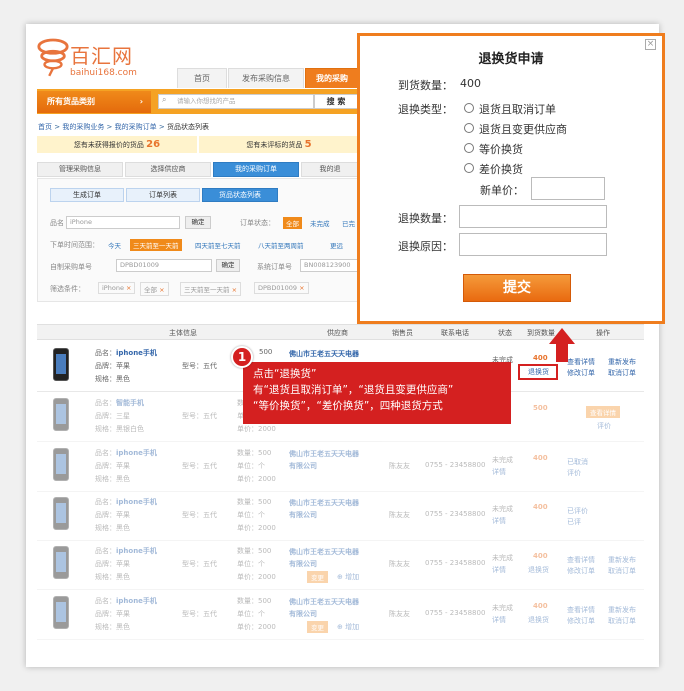  What do you see at coordinates (163, 195) in the screenshot?
I see `subtab-order-list: 订单列表` at bounding box center [163, 195].